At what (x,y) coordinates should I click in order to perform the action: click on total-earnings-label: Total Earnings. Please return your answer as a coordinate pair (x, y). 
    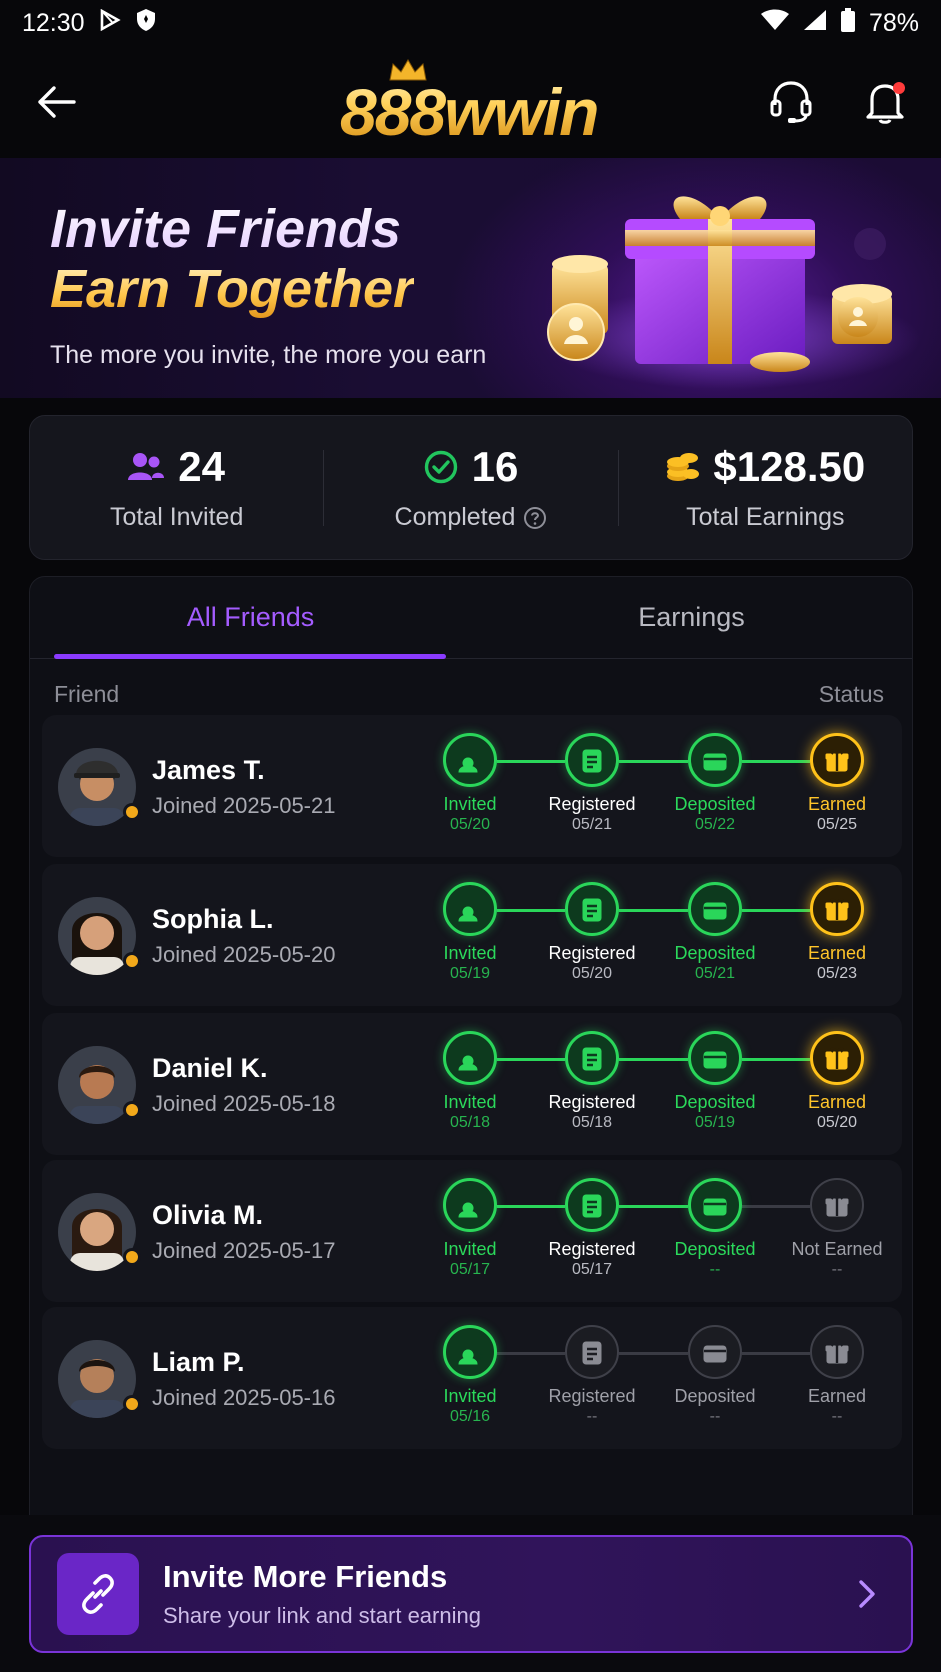
    Looking at the image, I should click on (765, 517).